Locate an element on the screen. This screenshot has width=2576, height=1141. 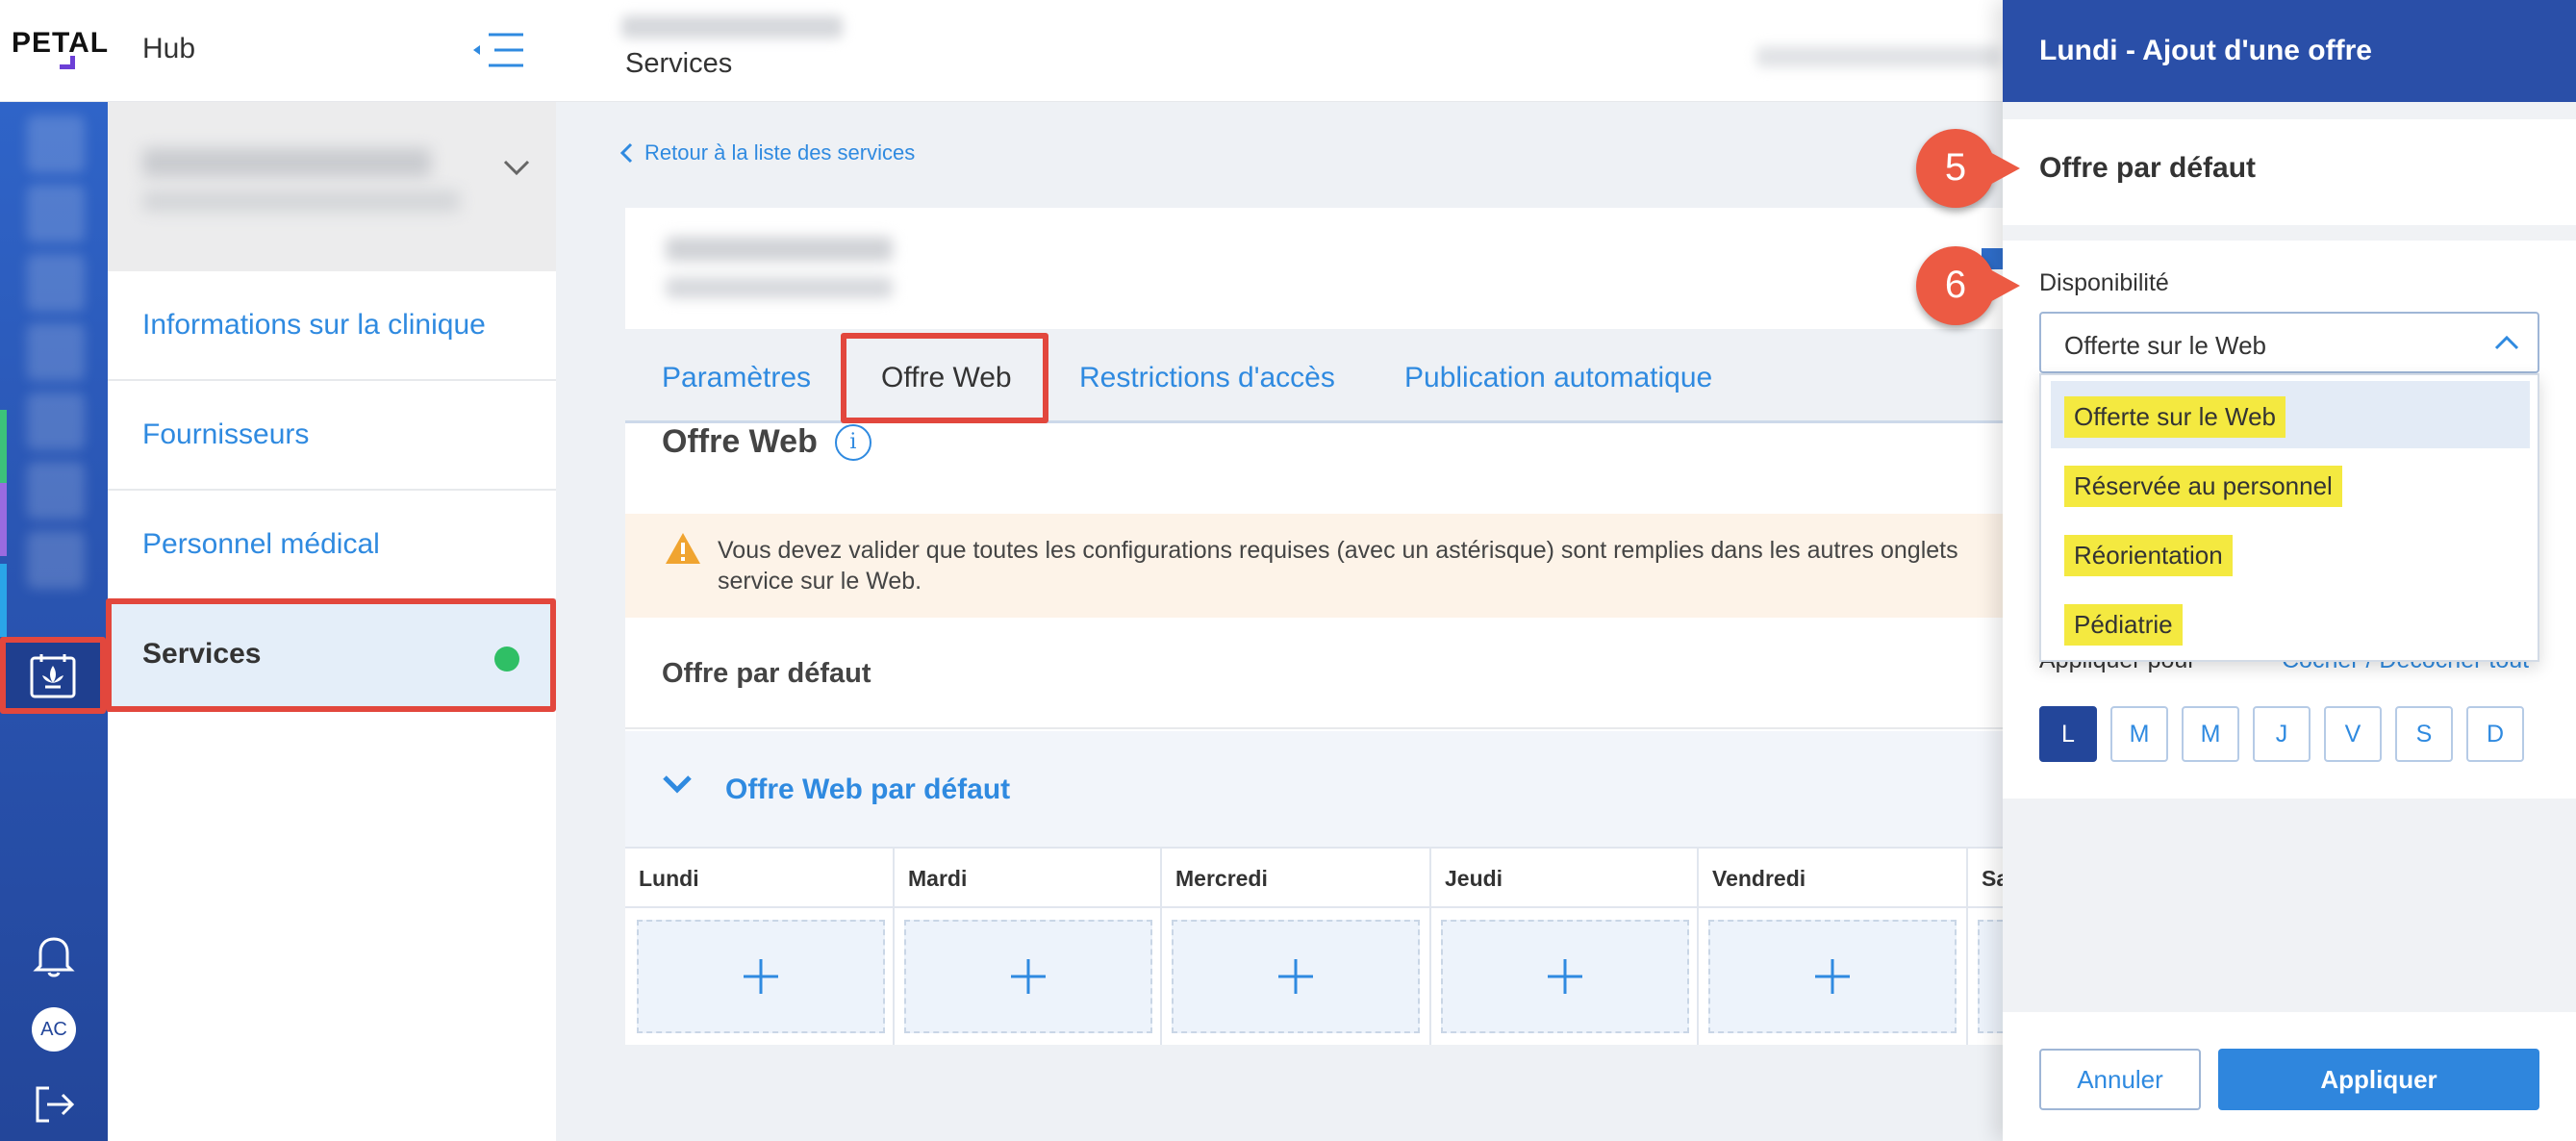
option-label: Pédiatrie is located at coordinates (2123, 625).